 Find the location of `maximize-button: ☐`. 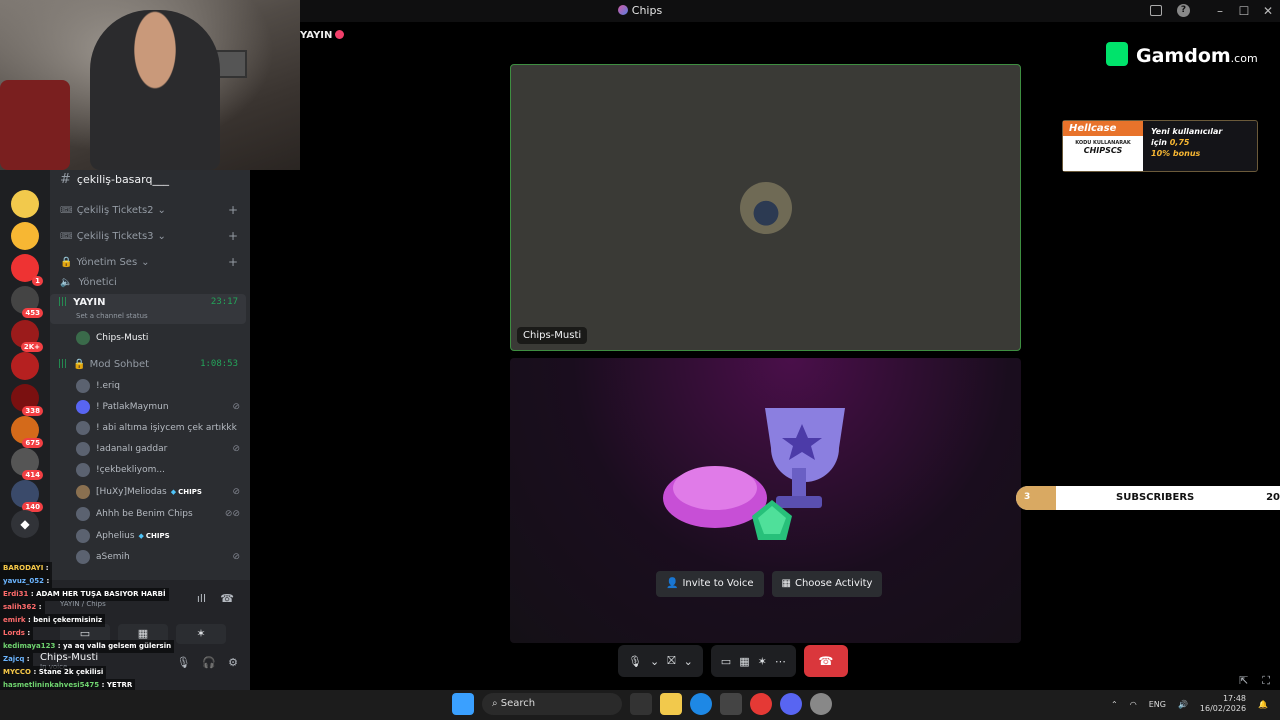

maximize-button: ☐ is located at coordinates (1244, 11).